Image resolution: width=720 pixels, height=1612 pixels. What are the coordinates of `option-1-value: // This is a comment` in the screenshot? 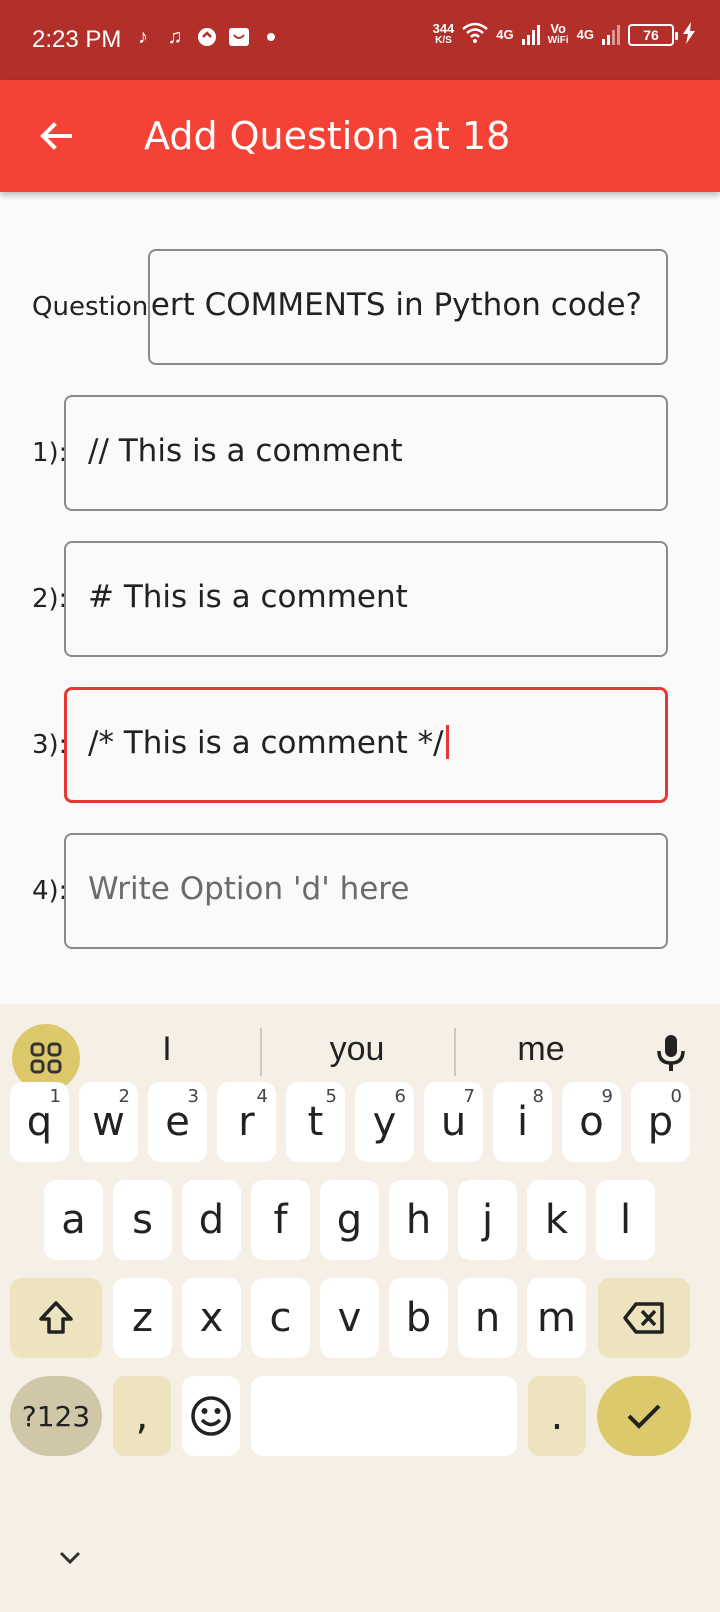 It's located at (245, 451).